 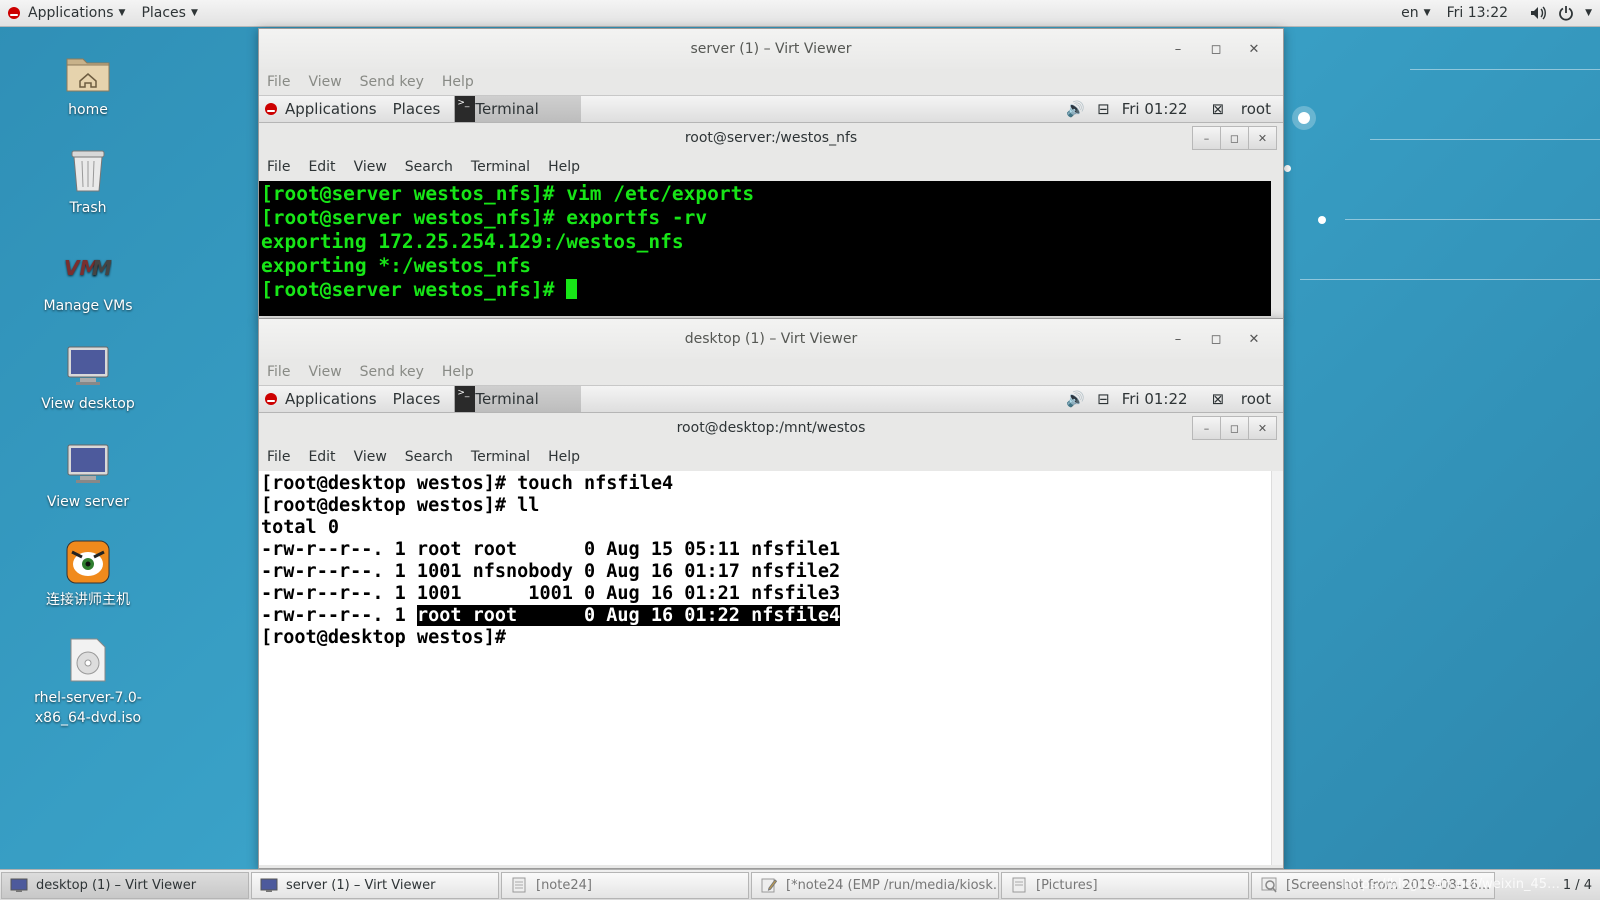 What do you see at coordinates (88, 268) in the screenshot?
I see `vmm-icon: VM M` at bounding box center [88, 268].